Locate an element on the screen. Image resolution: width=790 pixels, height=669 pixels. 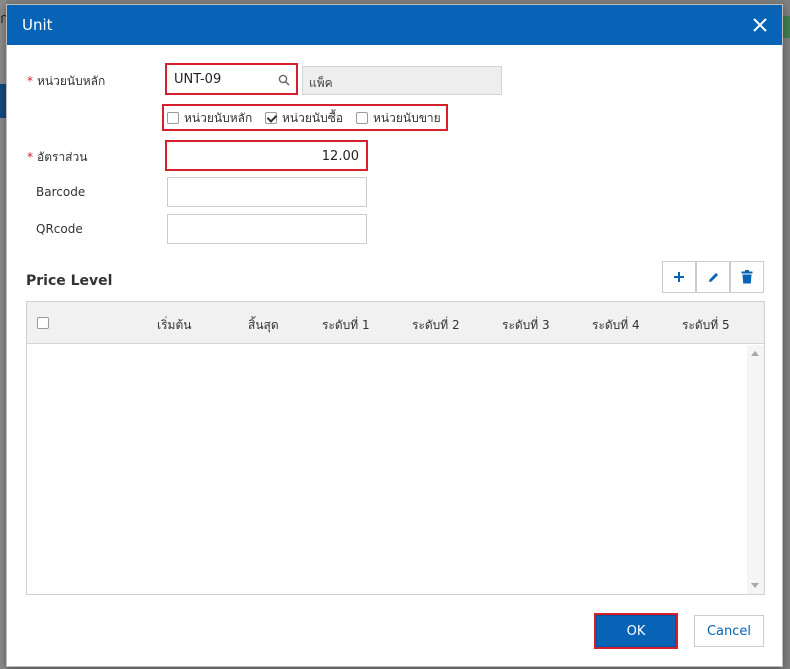
col-level-2: ระดับที่ 2 is located at coordinates (436, 325).